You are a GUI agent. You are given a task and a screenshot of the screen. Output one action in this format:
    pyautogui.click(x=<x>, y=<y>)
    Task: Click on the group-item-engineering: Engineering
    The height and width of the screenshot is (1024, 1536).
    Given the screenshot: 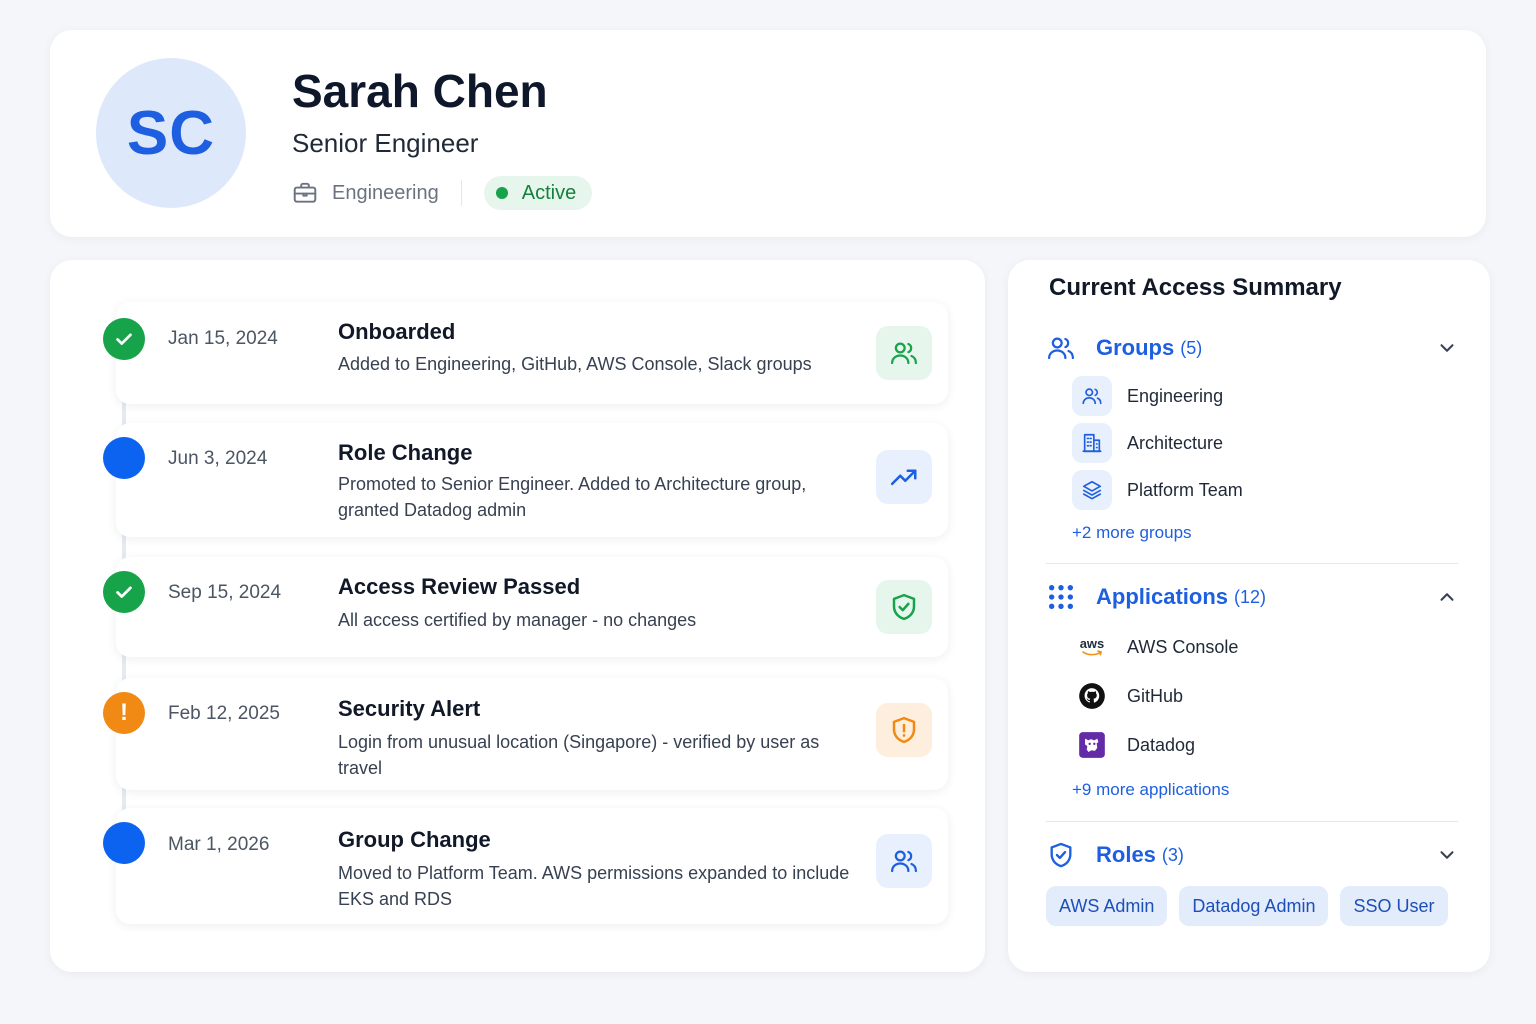 What is the action you would take?
    pyautogui.click(x=1147, y=396)
    